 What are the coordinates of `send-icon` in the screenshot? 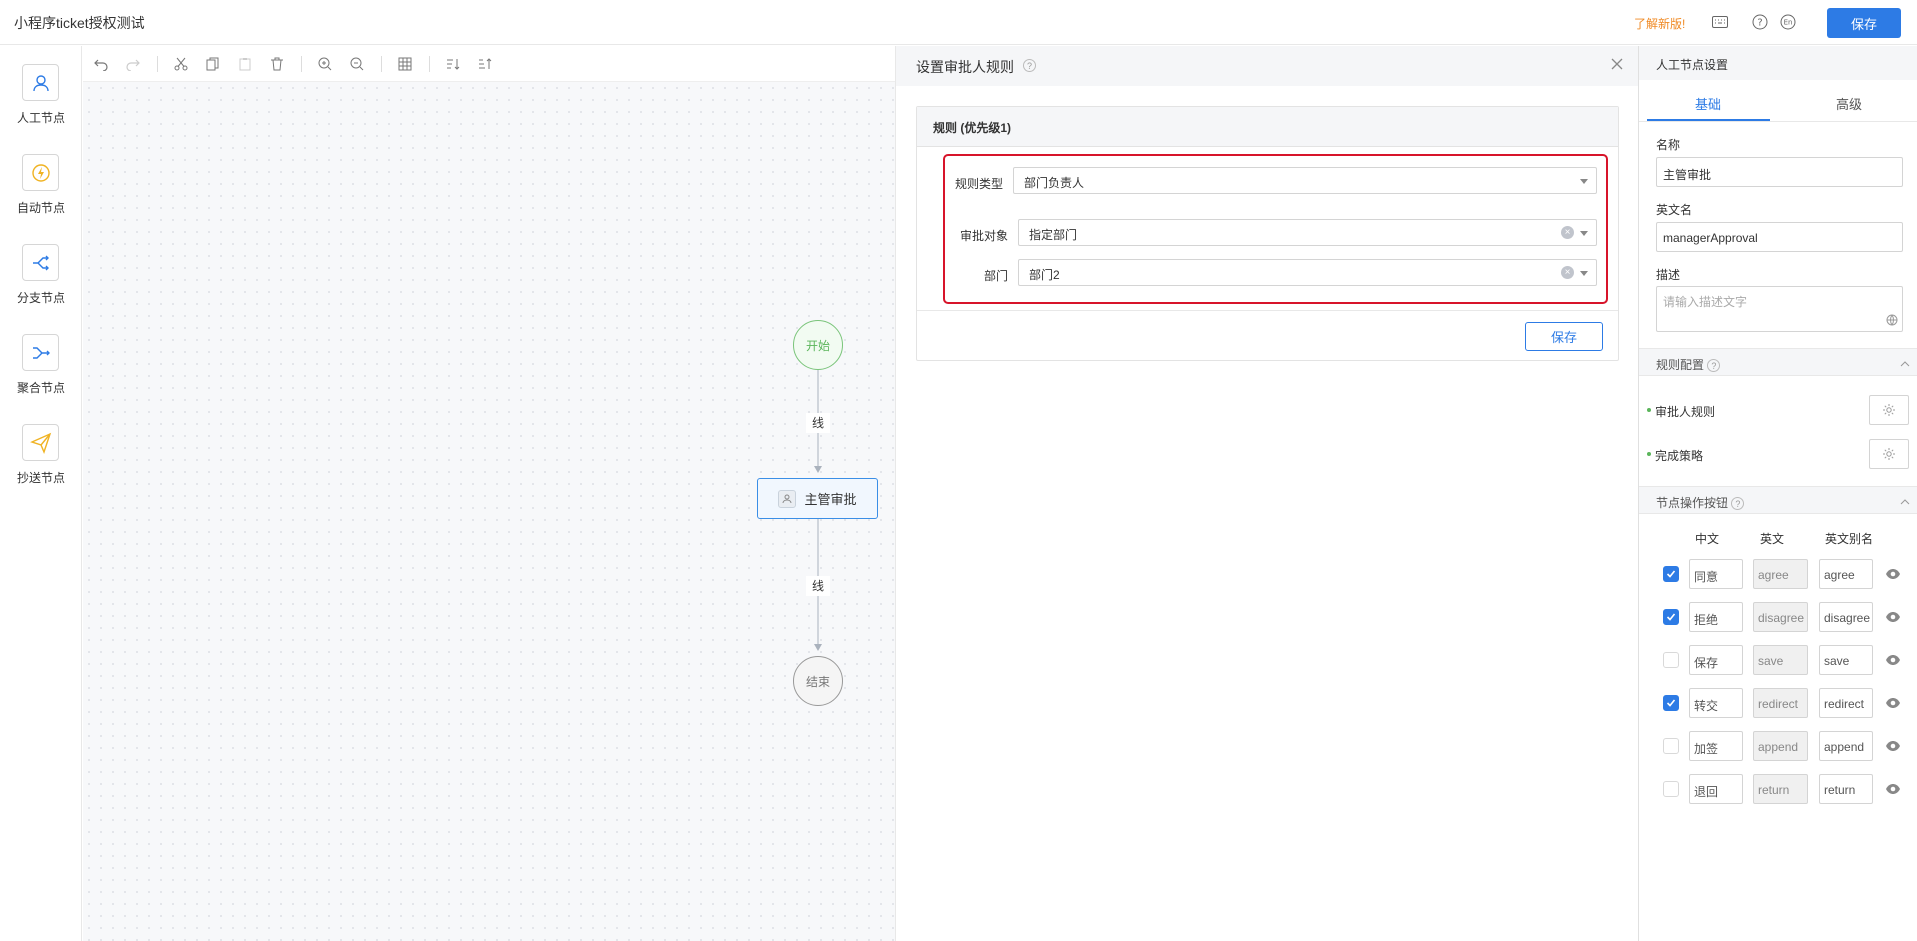 It's located at (40, 442).